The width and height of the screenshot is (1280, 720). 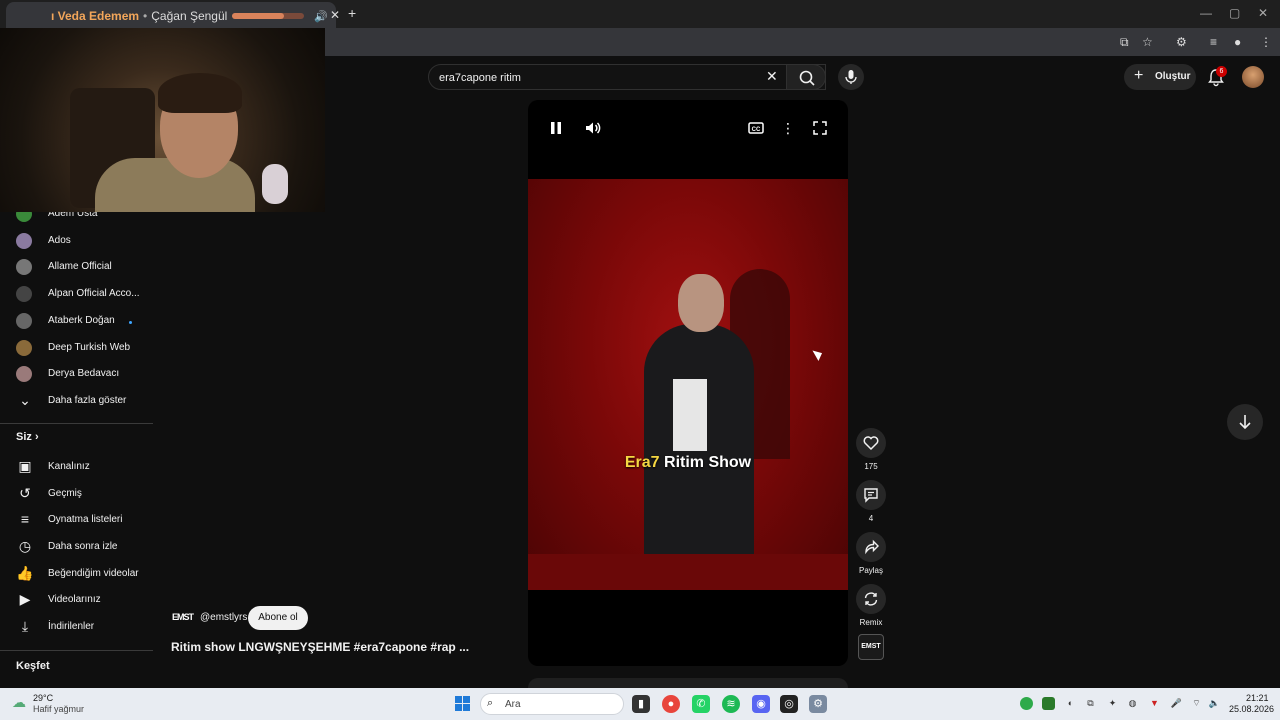 I want to click on create-button: + Oluştur, so click(x=1160, y=77).